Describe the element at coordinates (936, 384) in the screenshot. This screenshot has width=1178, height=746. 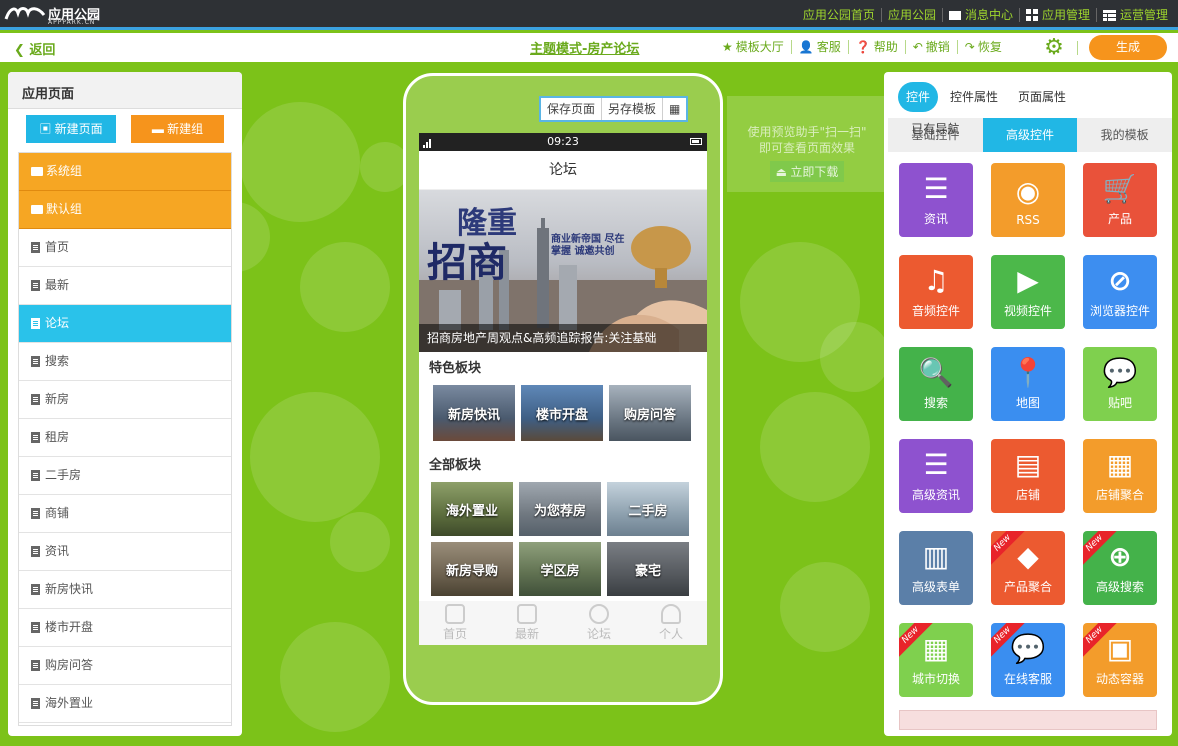
I see `control-card: 🔍 搜索` at that location.